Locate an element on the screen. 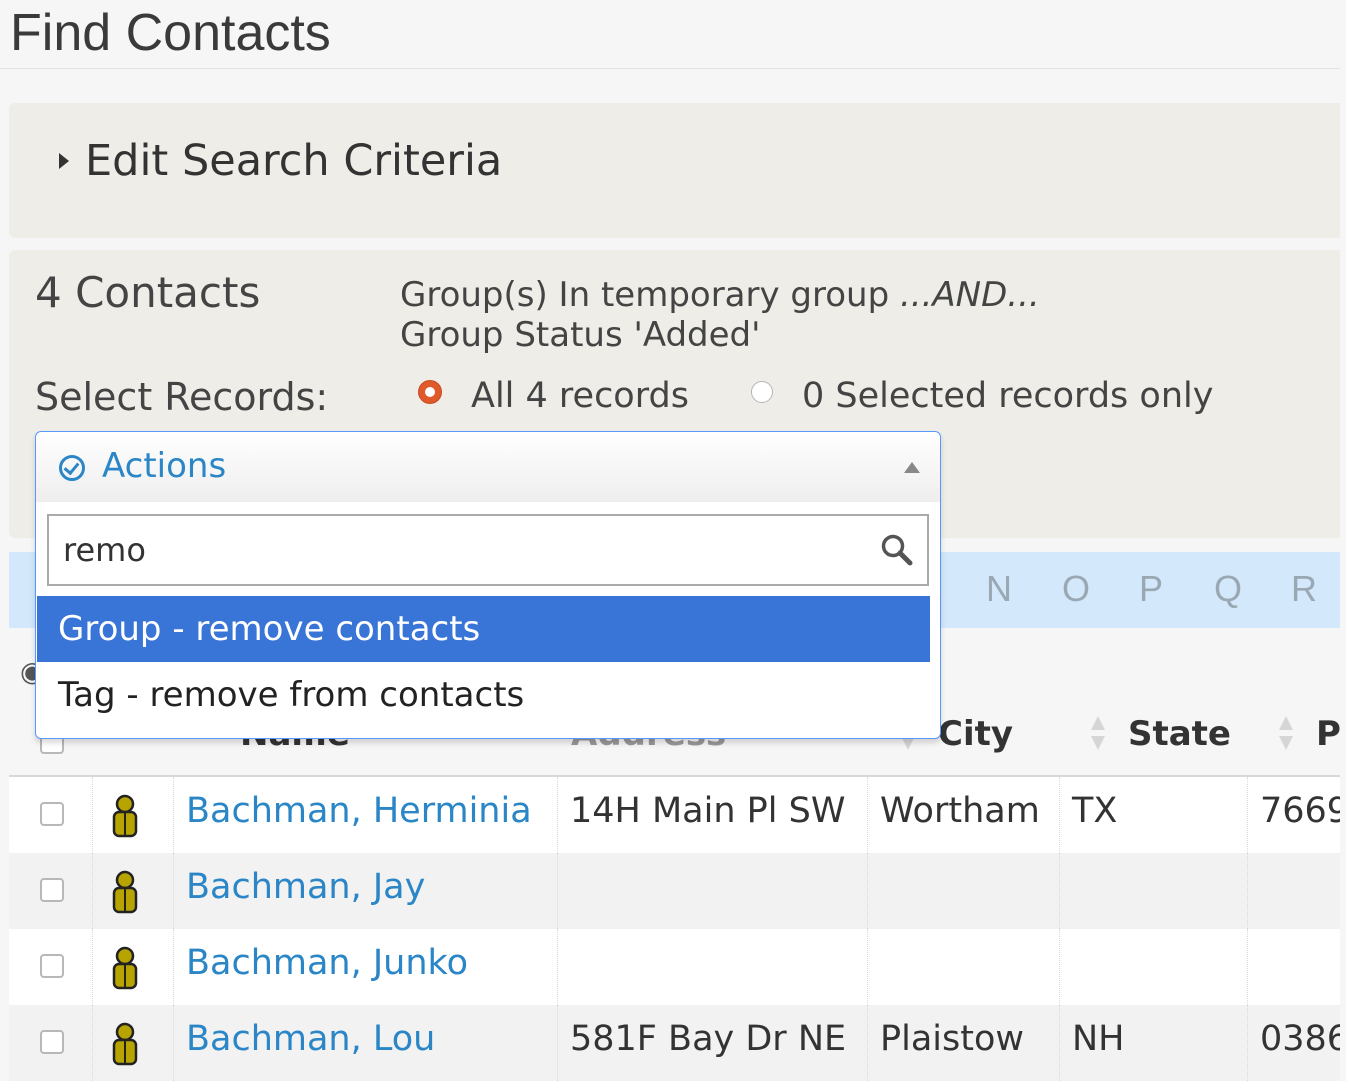 This screenshot has height=1081, width=1346. contact-name-link: Bachman, Lou is located at coordinates (310, 1039).